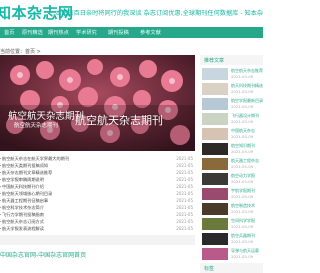 The height and width of the screenshot is (273, 320). What do you see at coordinates (97, 240) in the screenshot?
I see `pagination-bar` at bounding box center [97, 240].